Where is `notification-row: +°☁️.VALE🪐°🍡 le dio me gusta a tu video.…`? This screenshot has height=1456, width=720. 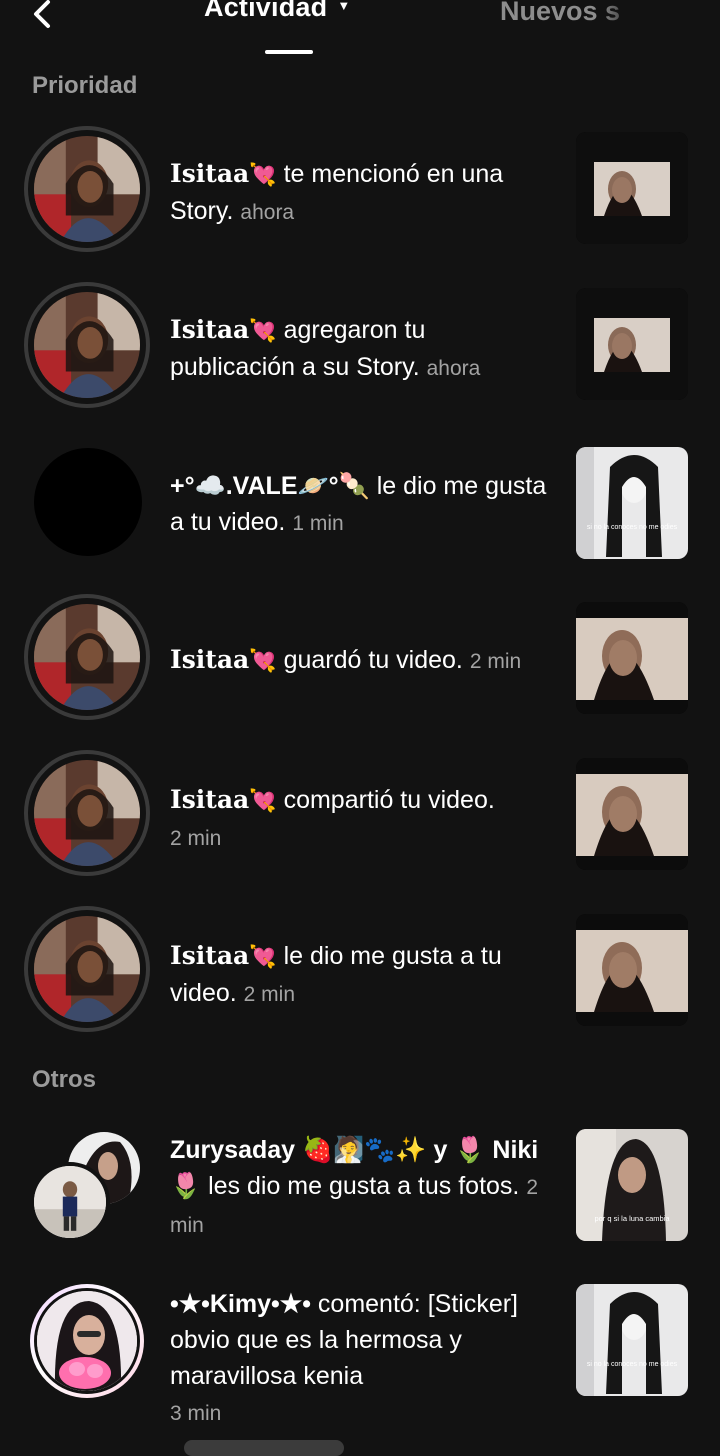 notification-row: +°☁️.VALE🪐°🍡 le dio me gusta a tu video.… is located at coordinates (360, 509).